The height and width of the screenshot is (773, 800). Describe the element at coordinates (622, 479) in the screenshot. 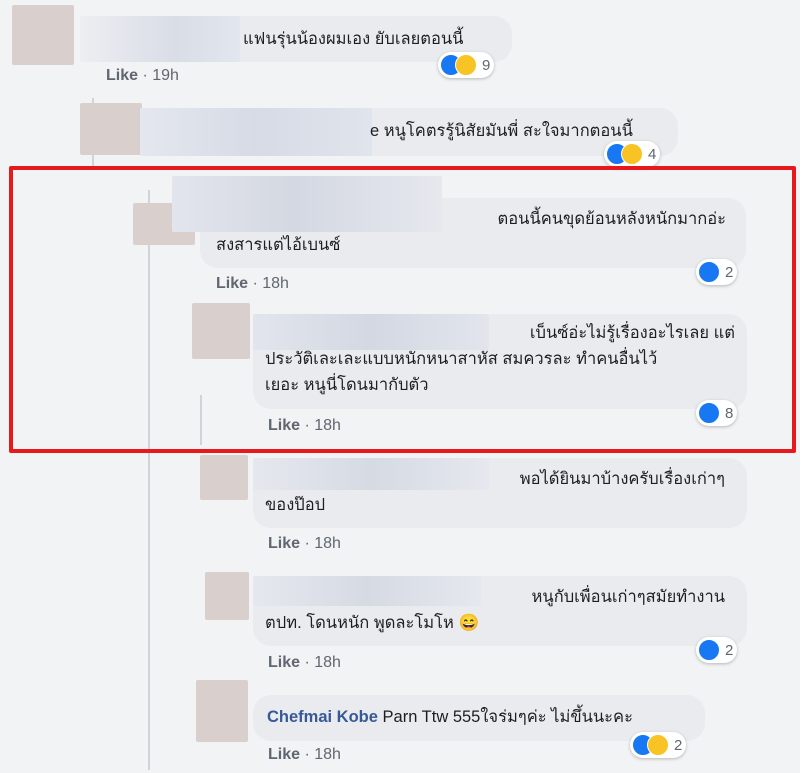

I see `comment-text-line: พอได้ยินมาบ้างครับเรื่องเก่าๆ` at that location.